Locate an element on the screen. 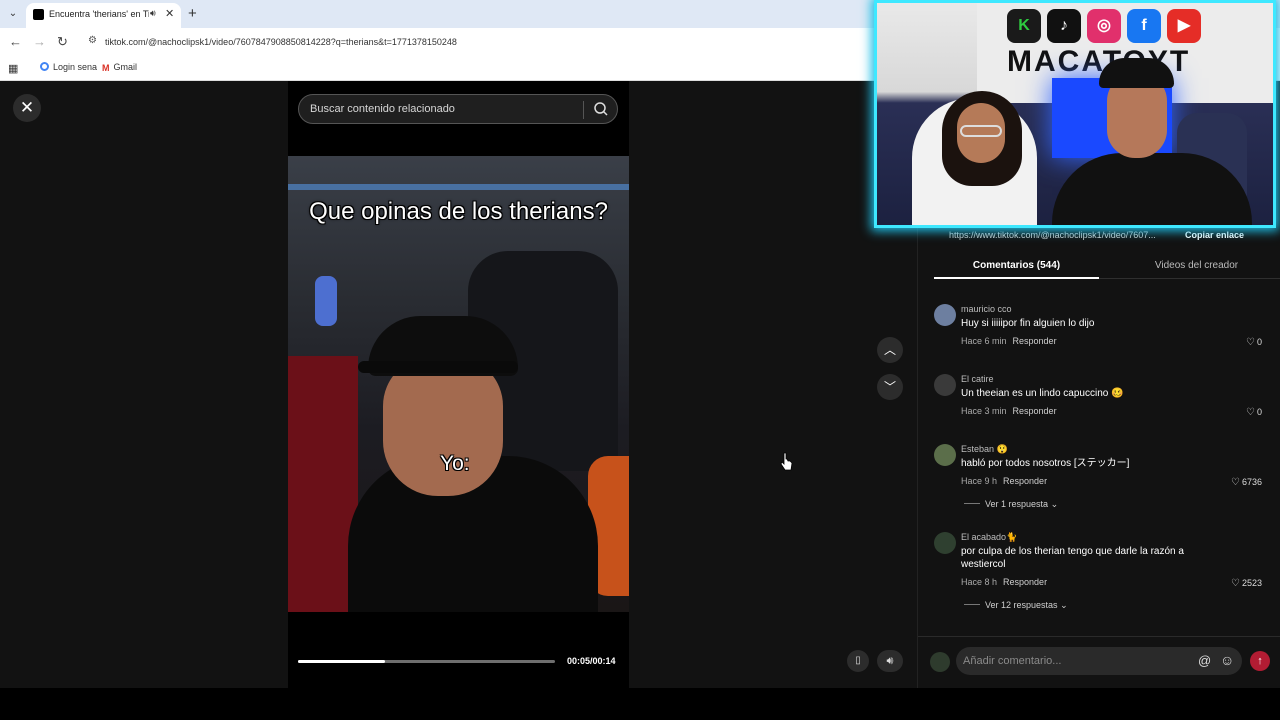 The image size is (1280, 720). emoji-icon: ☺ is located at coordinates (1227, 660).